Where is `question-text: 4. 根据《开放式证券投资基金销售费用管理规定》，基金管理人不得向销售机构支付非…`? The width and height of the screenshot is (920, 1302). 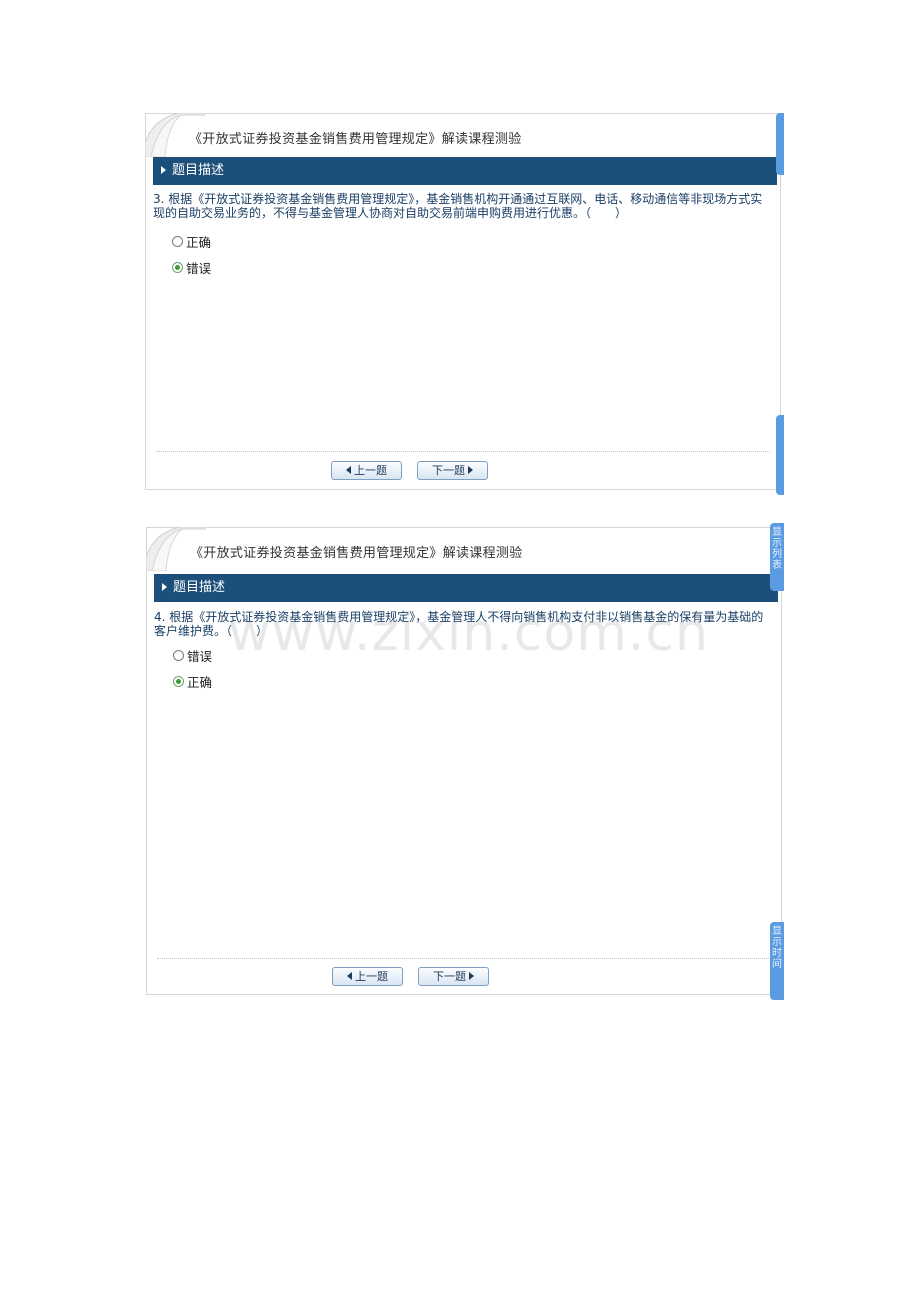 question-text: 4. 根据《开放式证券投资基金销售费用管理规定》，基金管理人不得向销售机构支付非… is located at coordinates (459, 624).